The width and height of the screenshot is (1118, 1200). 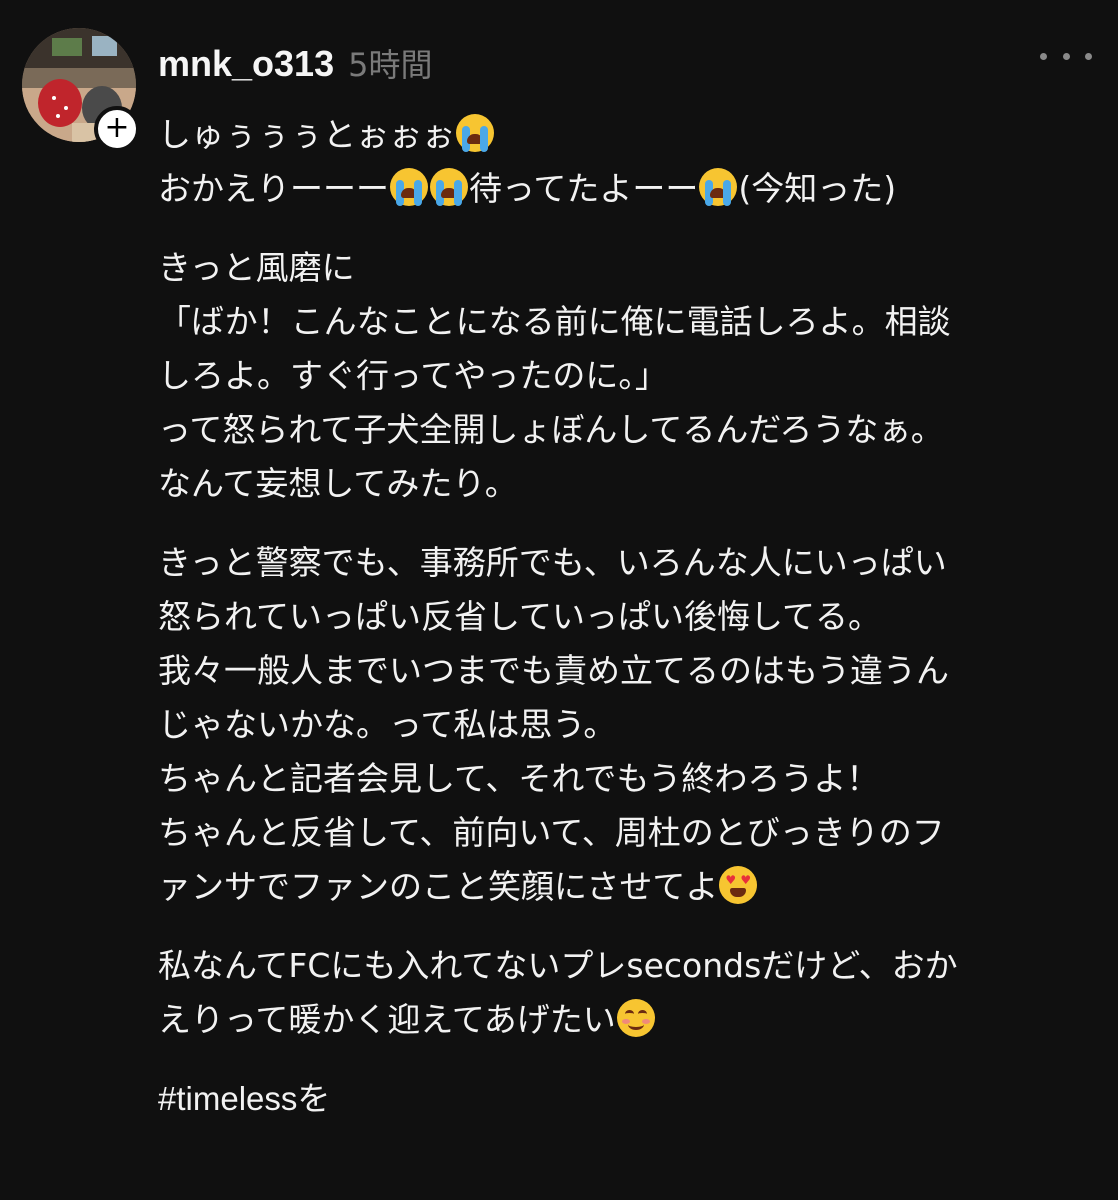 What do you see at coordinates (558, 965) in the screenshot?
I see `text-line: 私なんてFCにも入れてないプレsecondsだけど、おか` at bounding box center [558, 965].